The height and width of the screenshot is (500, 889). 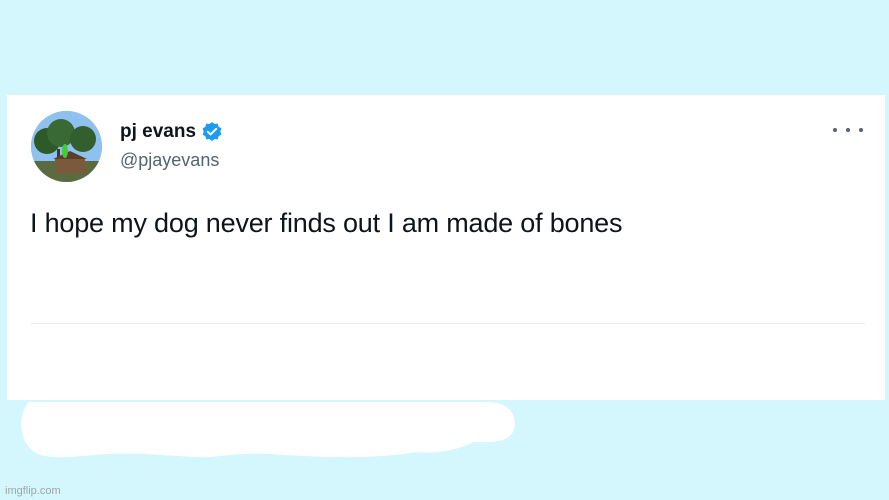 What do you see at coordinates (158, 132) in the screenshot?
I see `display-name: pj evans` at bounding box center [158, 132].